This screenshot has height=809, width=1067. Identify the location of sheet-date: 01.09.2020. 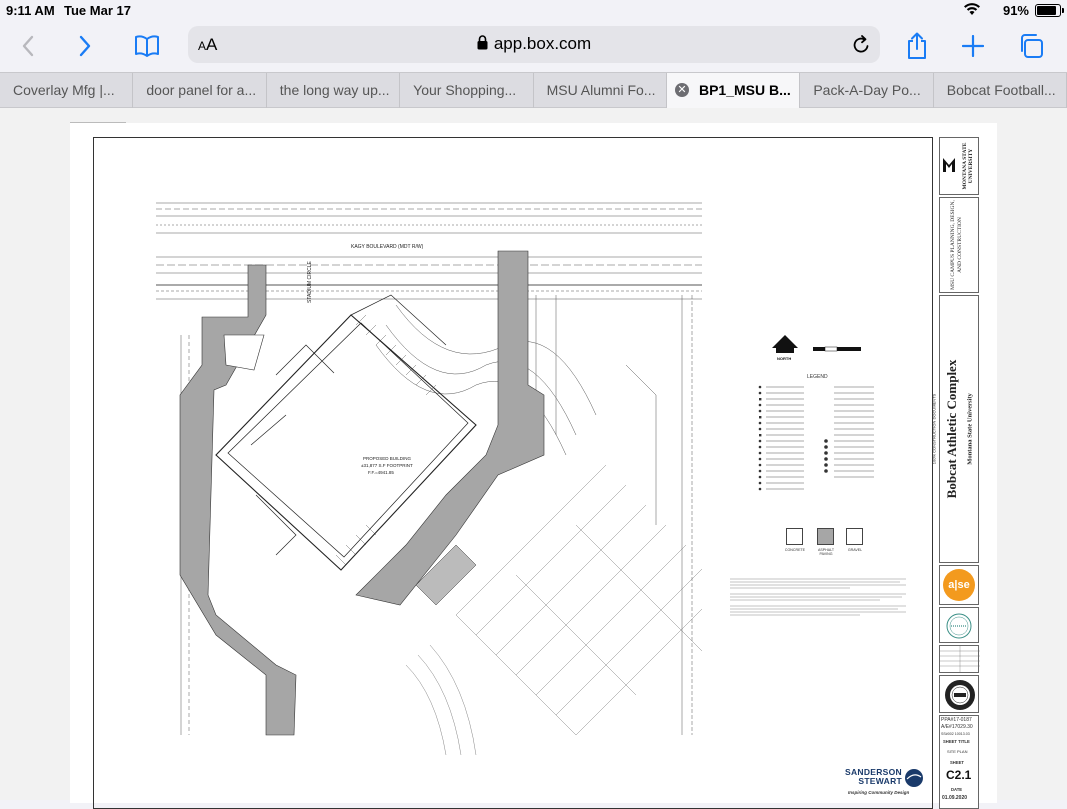
(955, 798).